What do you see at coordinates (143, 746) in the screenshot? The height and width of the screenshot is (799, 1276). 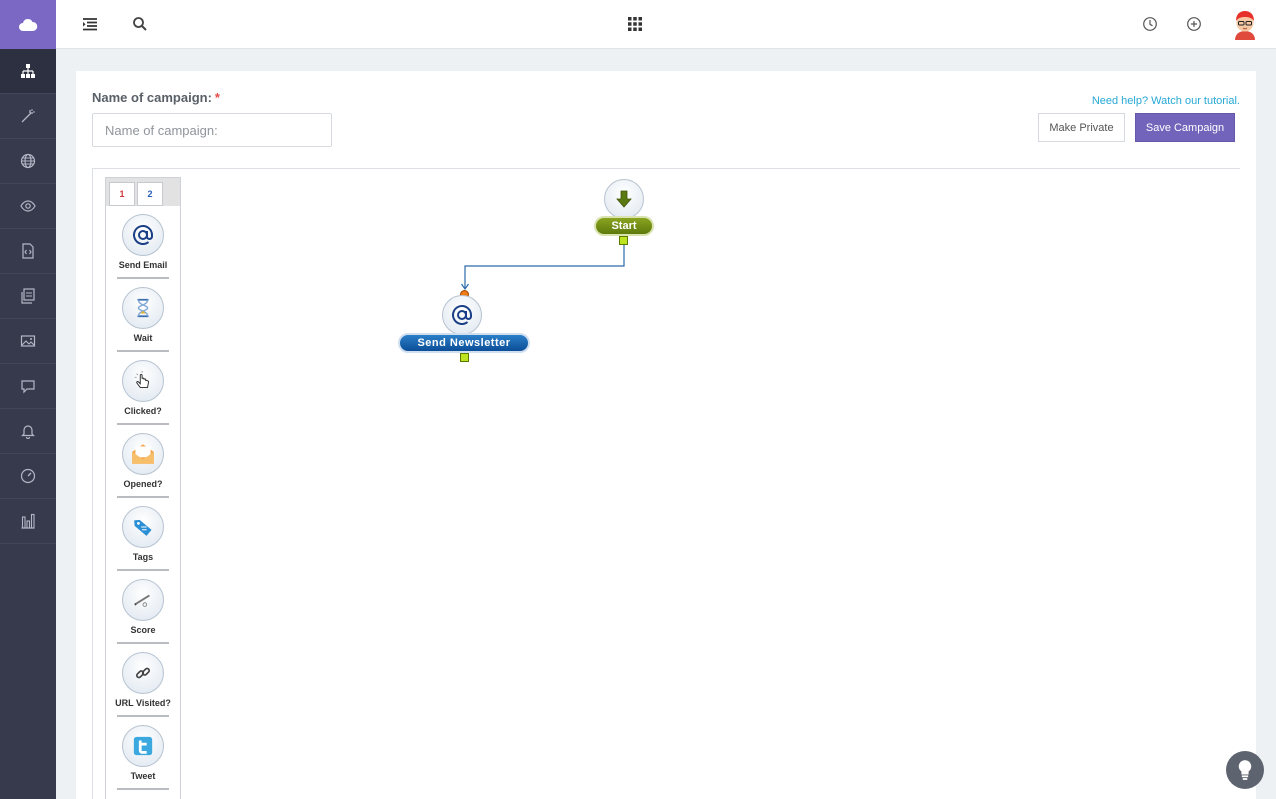 I see `twitter-icon` at bounding box center [143, 746].